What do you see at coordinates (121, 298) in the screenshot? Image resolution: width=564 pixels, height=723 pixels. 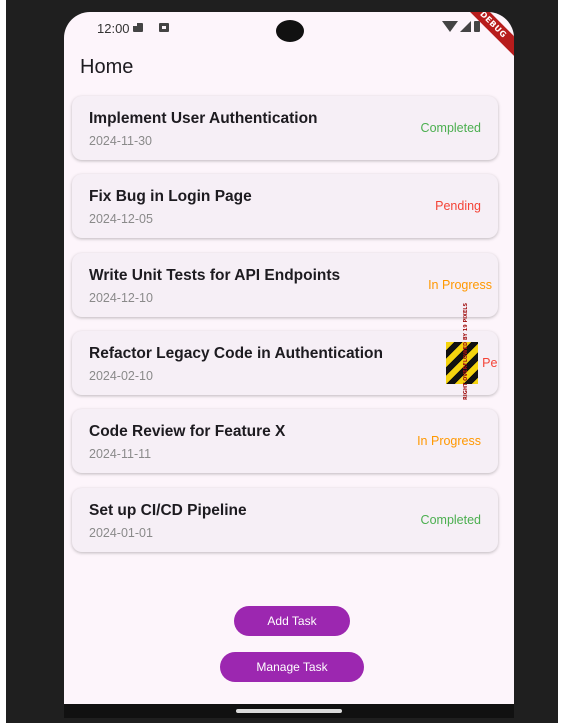 I see `task-date: 2024-12-10` at bounding box center [121, 298].